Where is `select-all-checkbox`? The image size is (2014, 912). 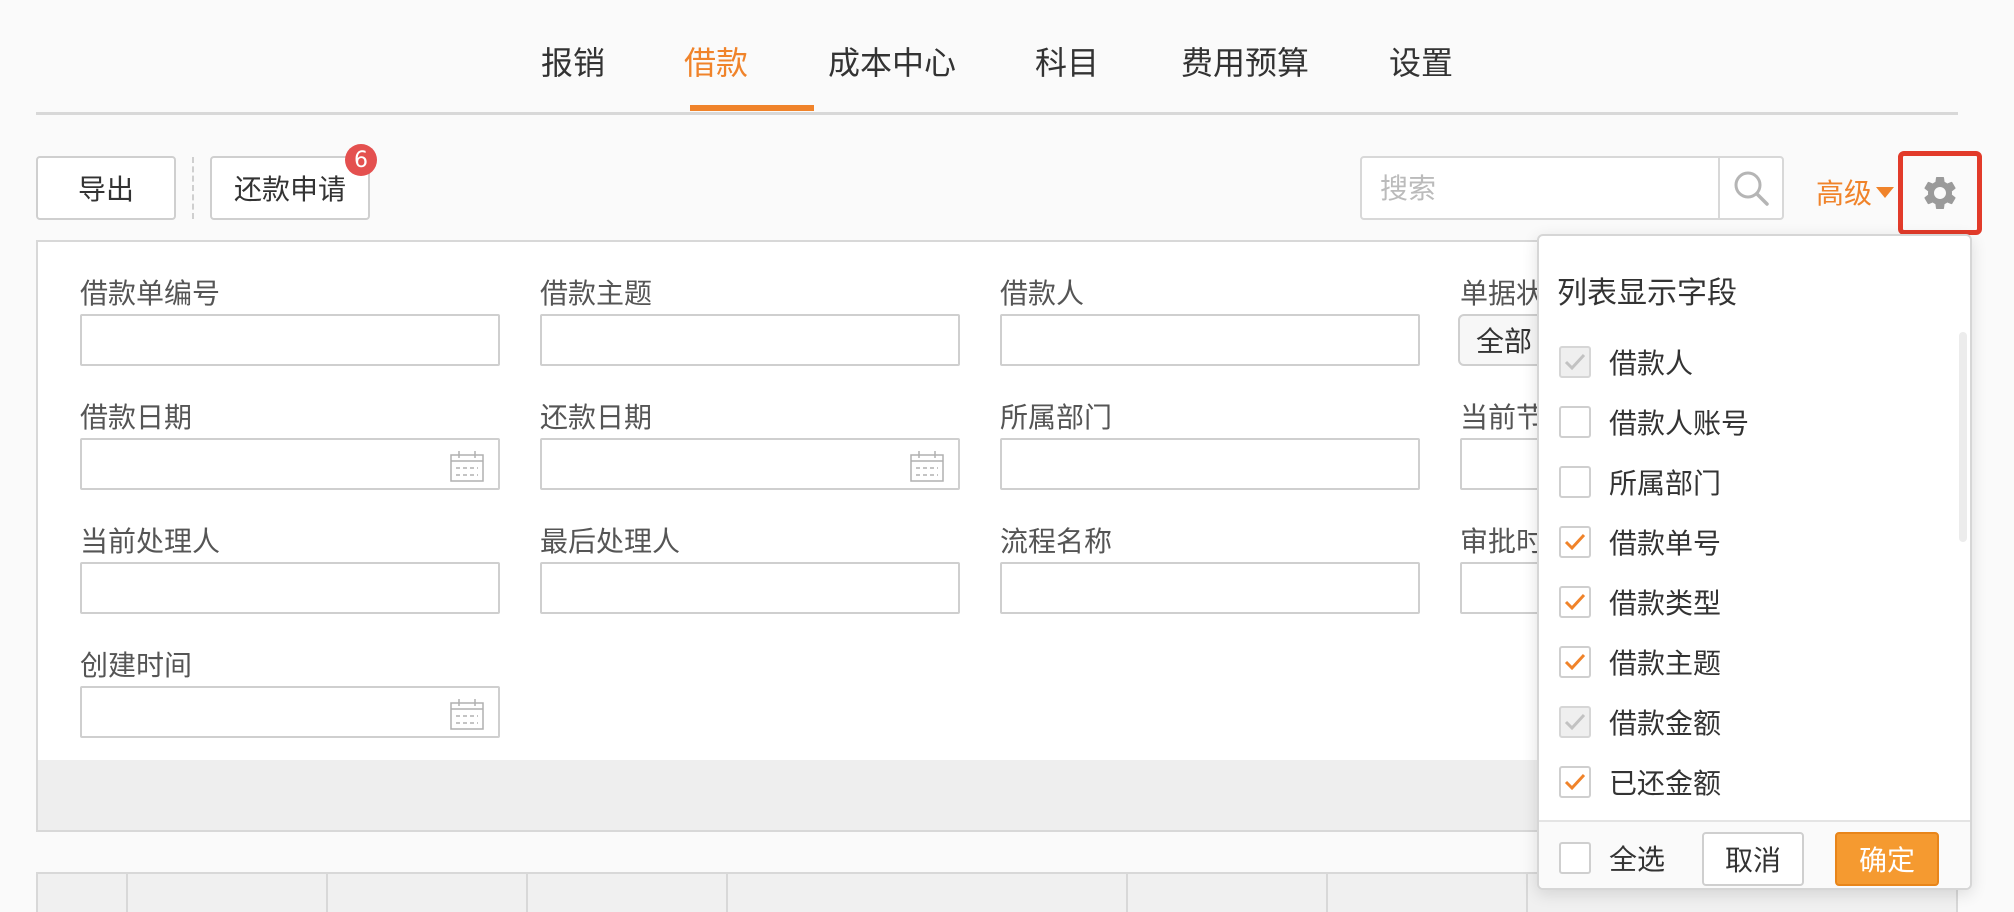
select-all-checkbox is located at coordinates (1575, 858).